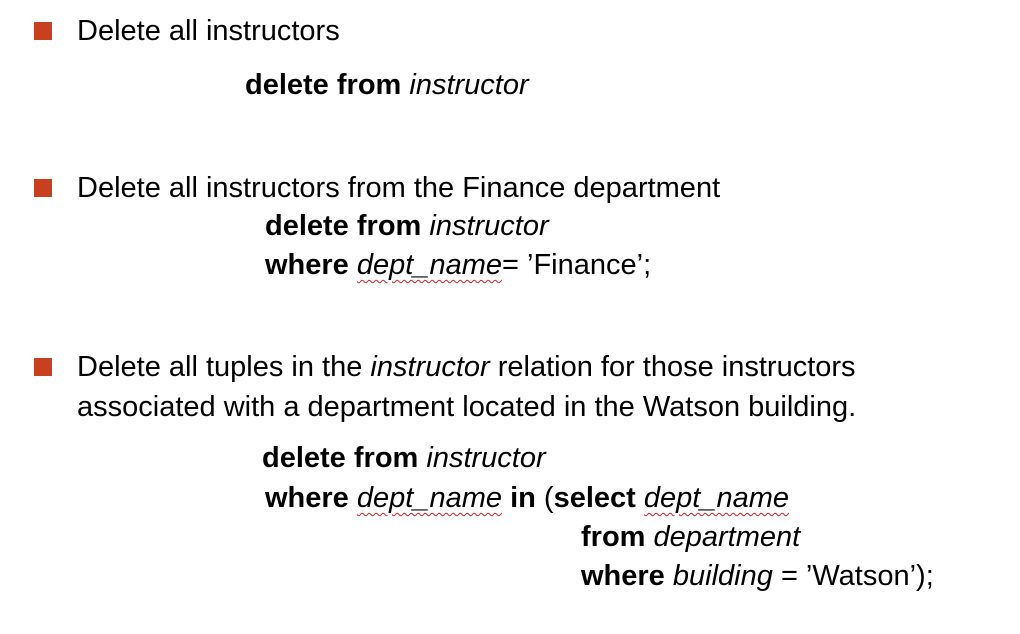  I want to click on query-3-line-3: from department, so click(690, 537).